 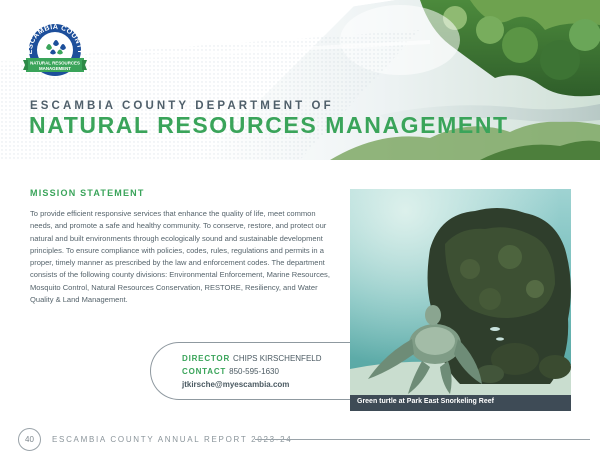 What do you see at coordinates (182, 106) in the screenshot?
I see `department-subtitle: ESCAMBIA COUNTY DEPARTMENT OF` at bounding box center [182, 106].